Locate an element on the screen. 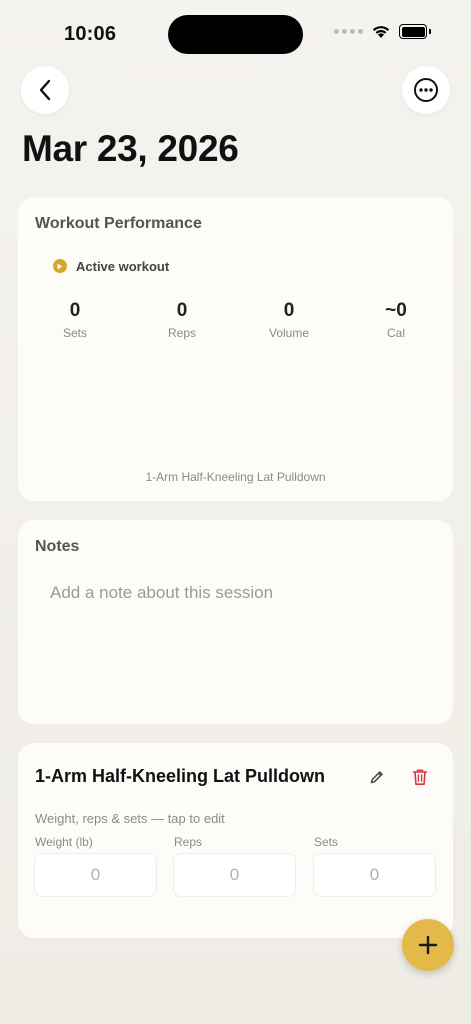 This screenshot has width=471, height=1024. status-time: 10:06 is located at coordinates (90, 34).